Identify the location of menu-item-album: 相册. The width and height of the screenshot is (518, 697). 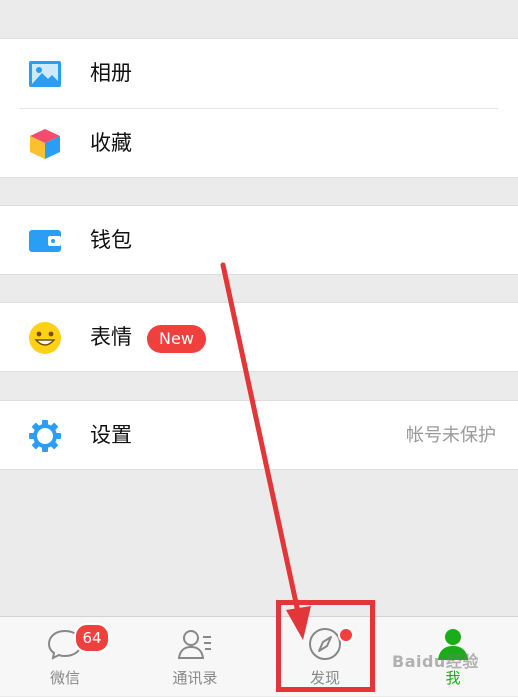
(259, 73).